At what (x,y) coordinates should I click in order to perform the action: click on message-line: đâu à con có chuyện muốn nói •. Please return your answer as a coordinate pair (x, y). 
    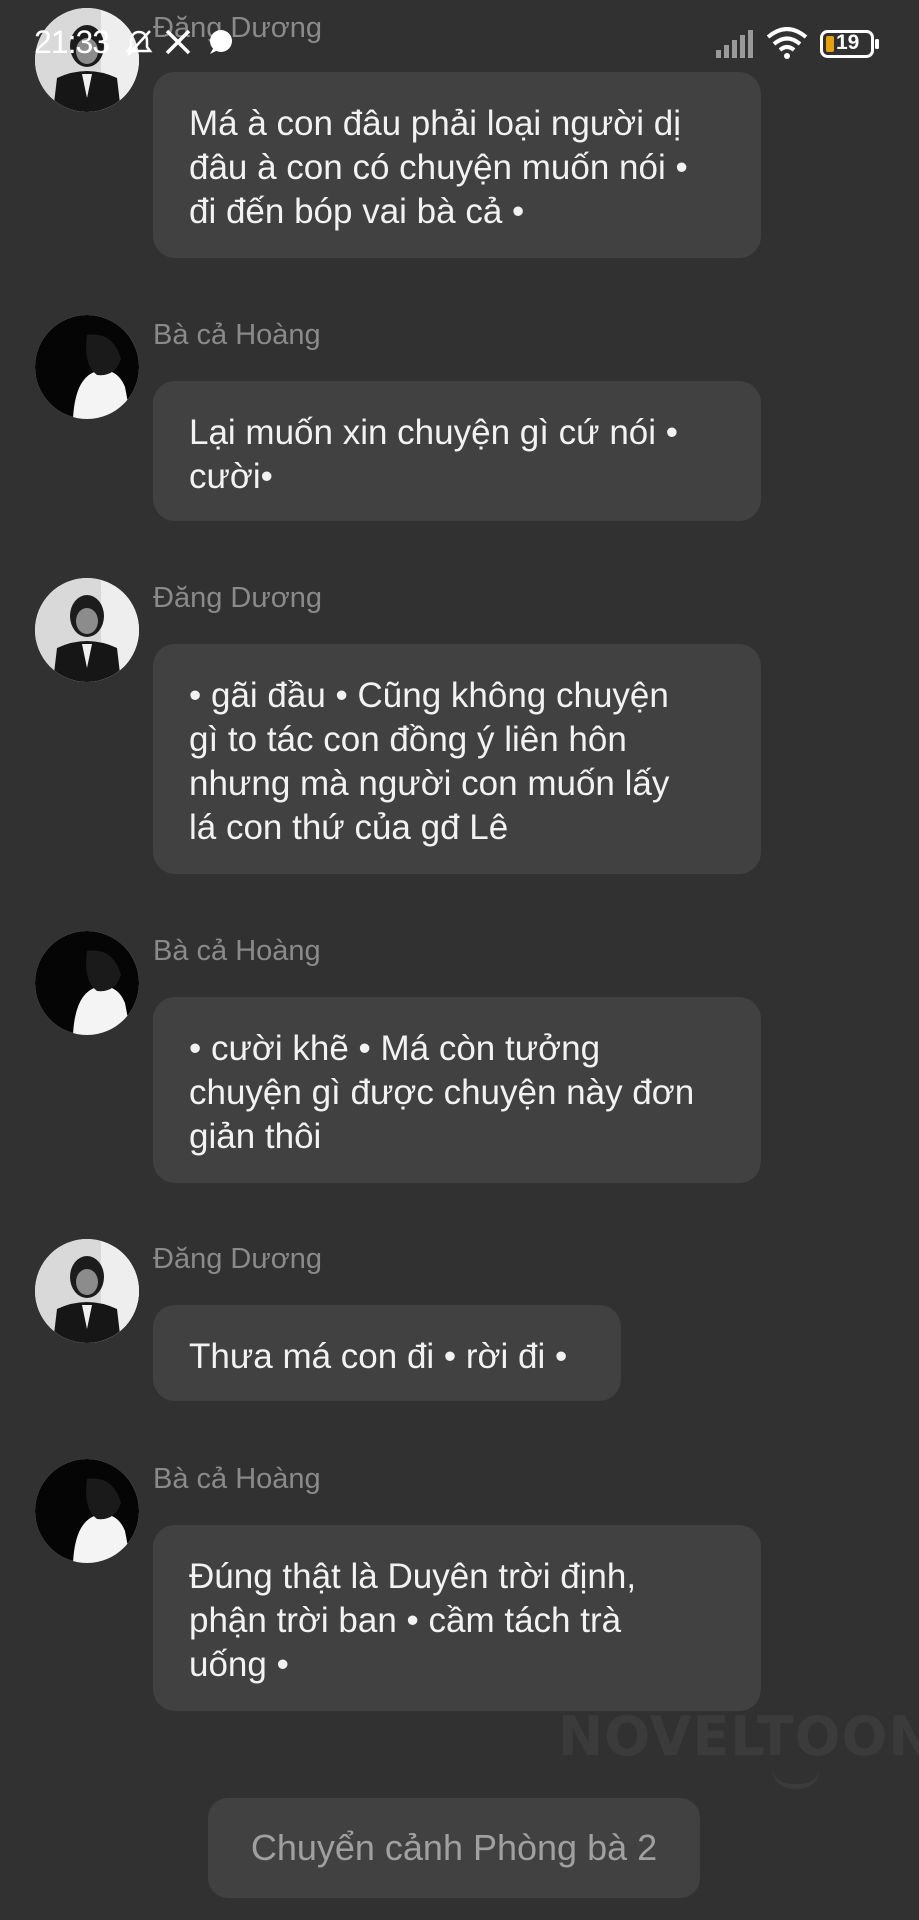
    Looking at the image, I should click on (438, 167).